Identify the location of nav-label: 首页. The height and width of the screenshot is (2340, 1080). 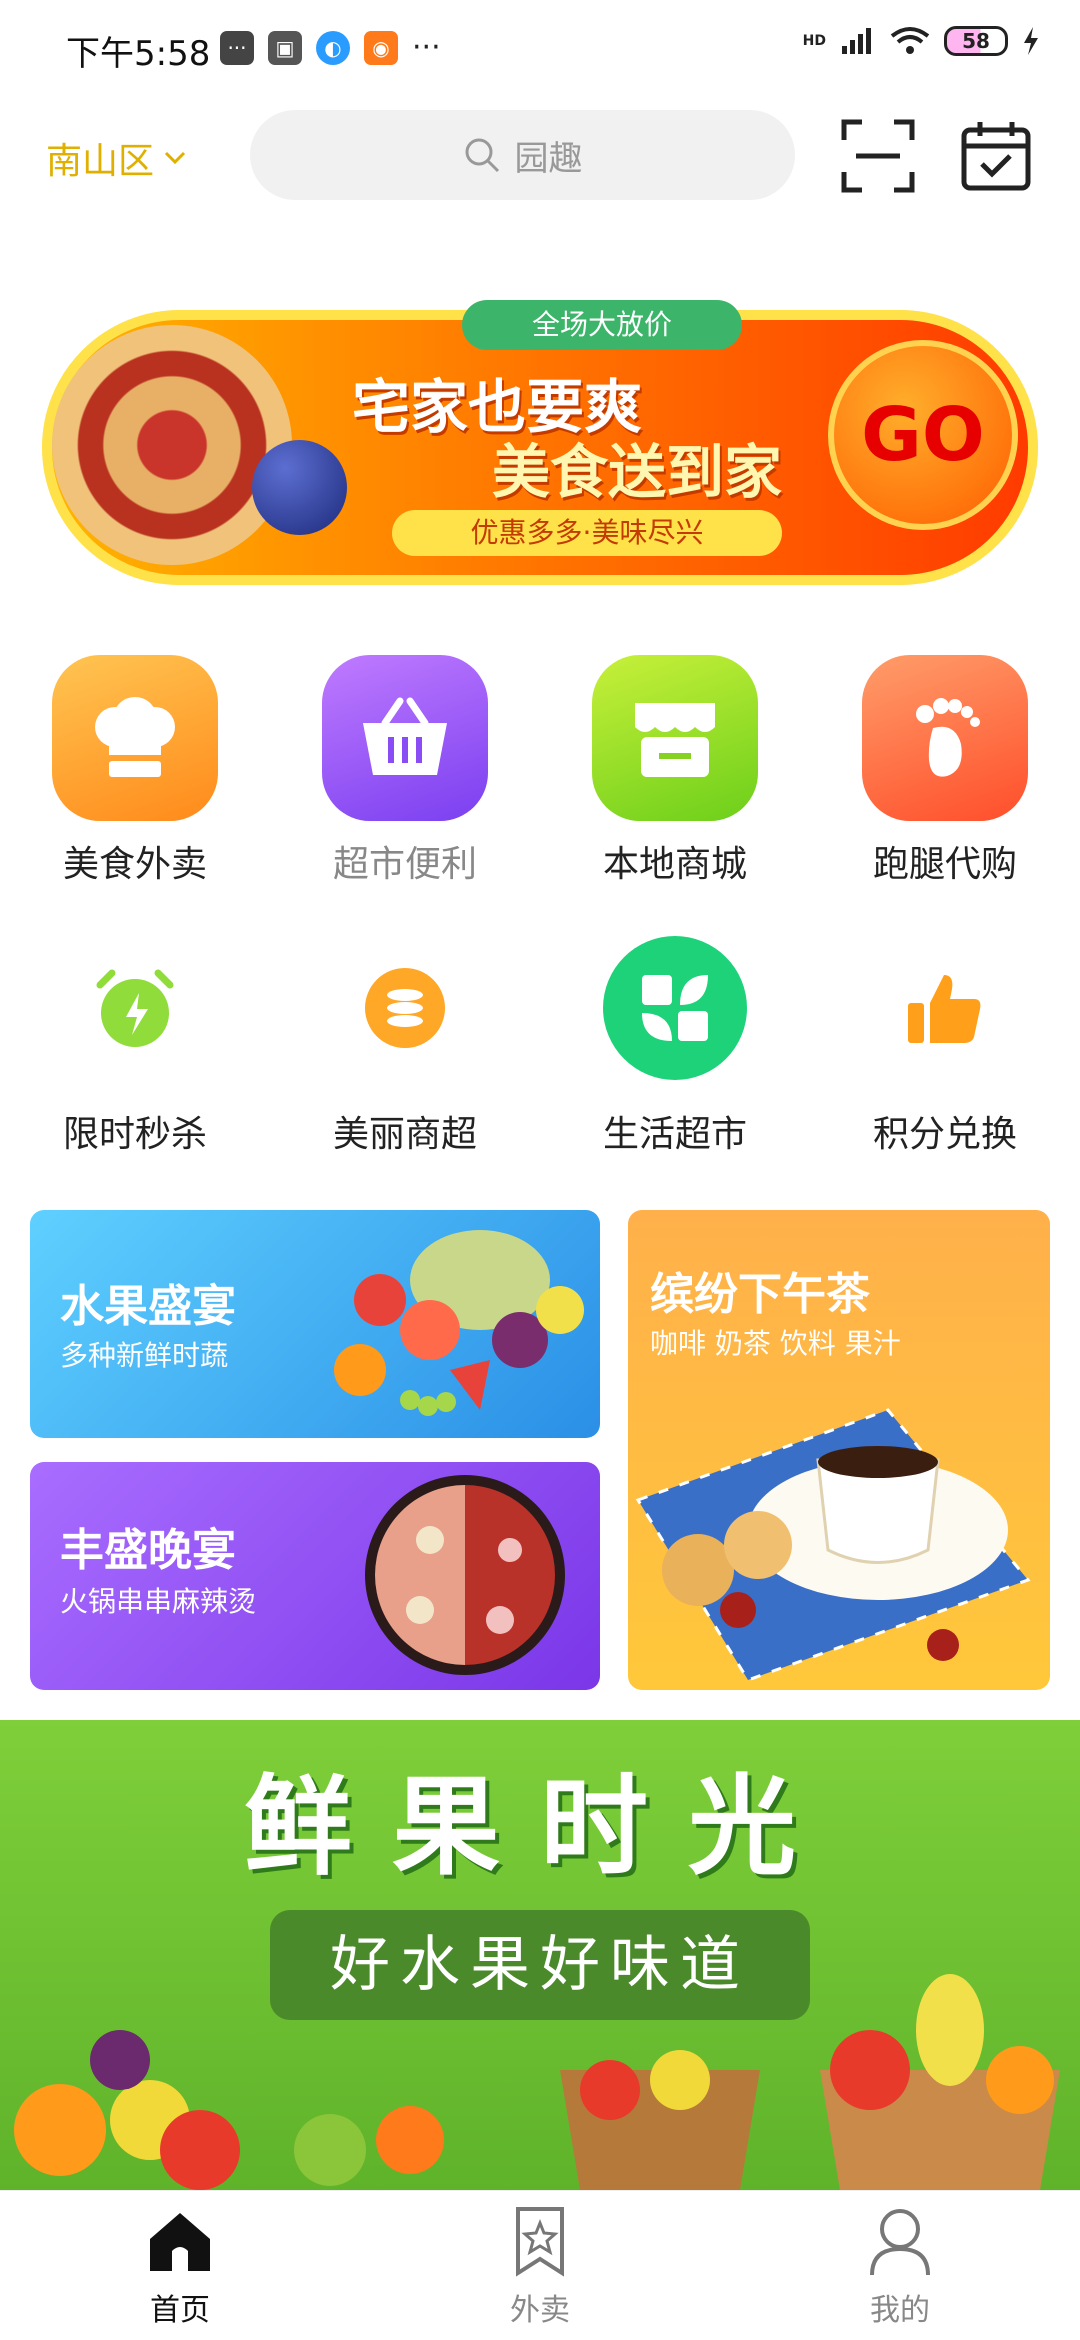
(180, 2310).